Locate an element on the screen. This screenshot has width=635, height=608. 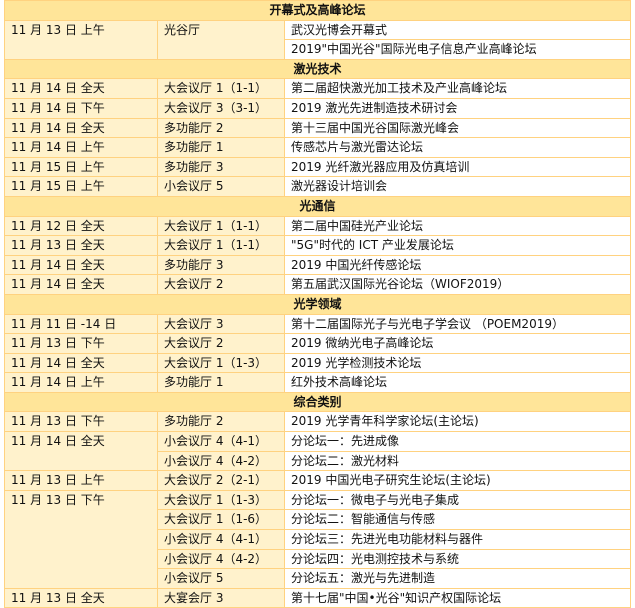
topic-cell: 2019 中国光电子研究生论坛(主论坛) is located at coordinates (457, 480).